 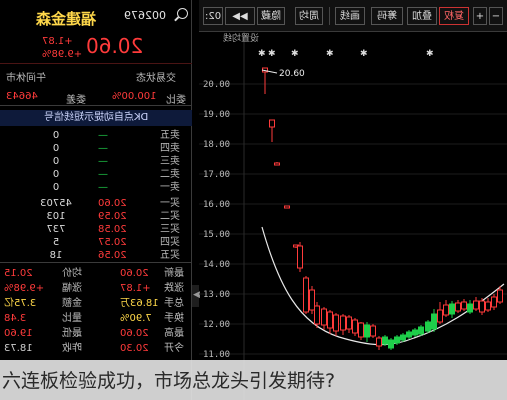 What do you see at coordinates (72, 333) in the screenshot?
I see `stat-label: 最低` at bounding box center [72, 333].